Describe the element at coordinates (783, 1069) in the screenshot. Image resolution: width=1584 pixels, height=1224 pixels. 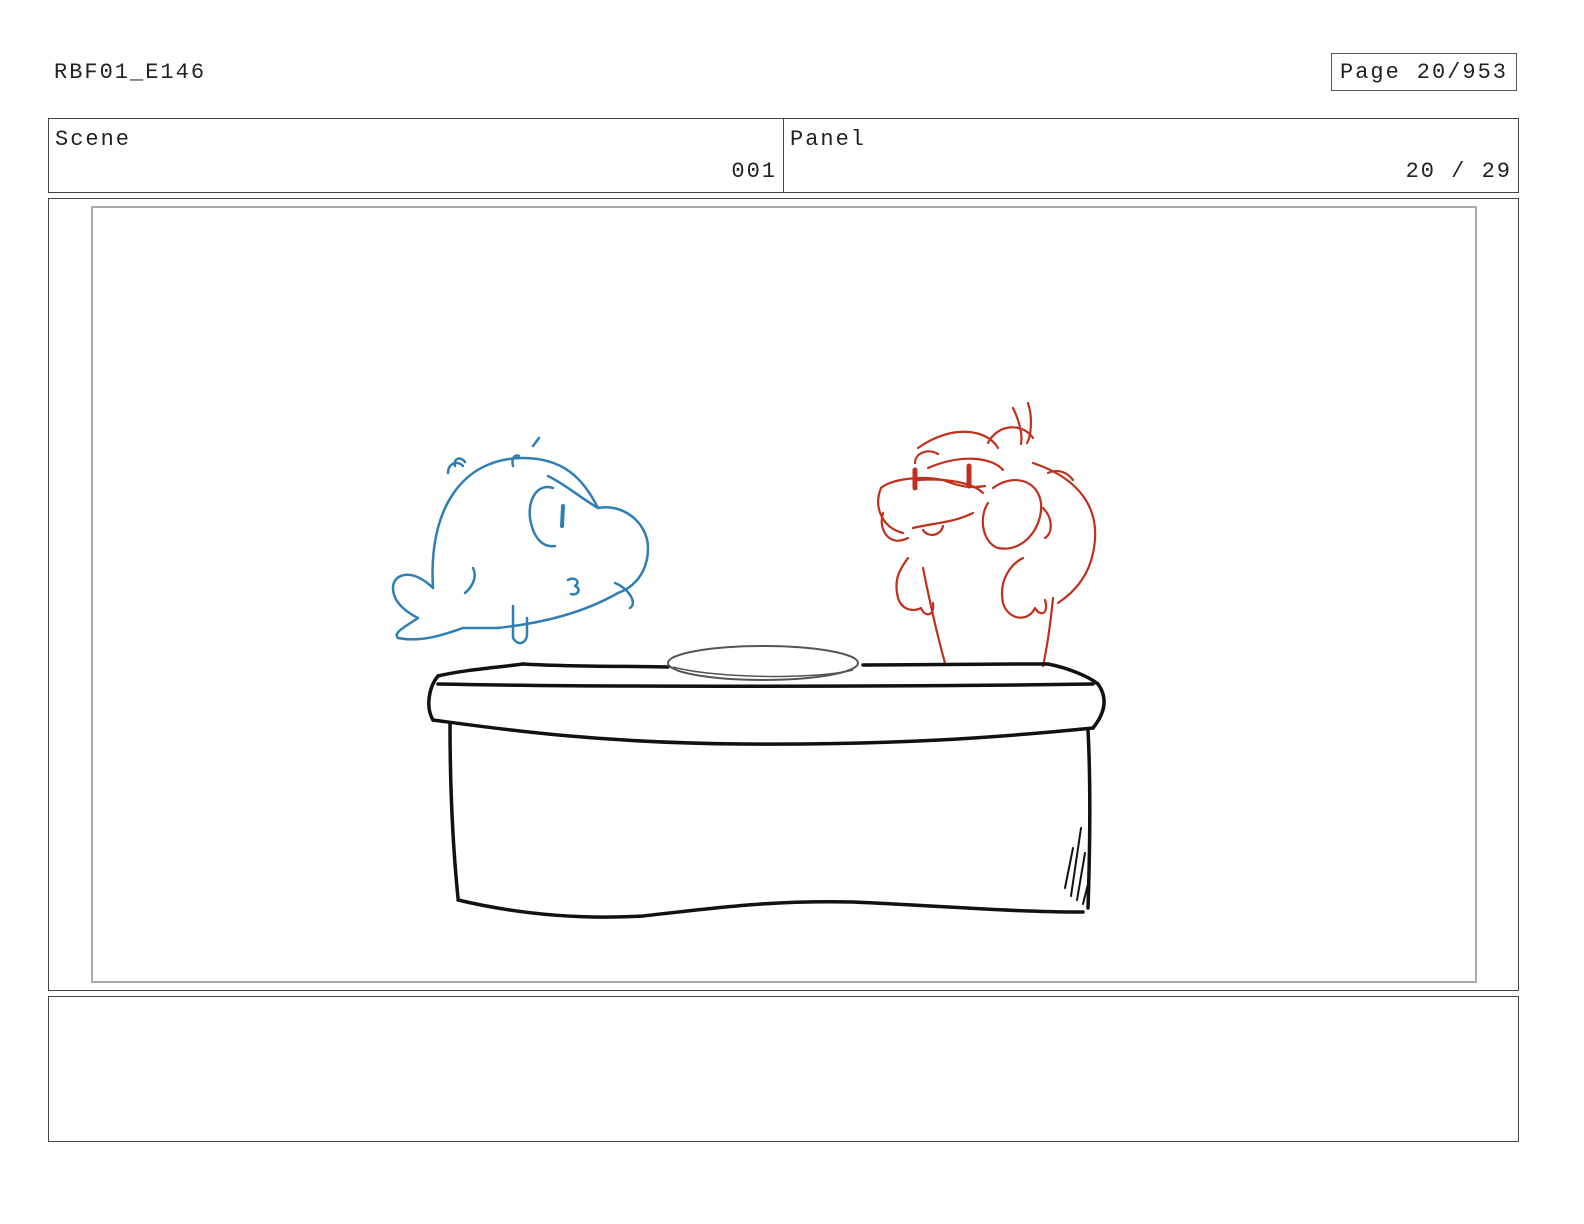
I see `panel-notes` at that location.